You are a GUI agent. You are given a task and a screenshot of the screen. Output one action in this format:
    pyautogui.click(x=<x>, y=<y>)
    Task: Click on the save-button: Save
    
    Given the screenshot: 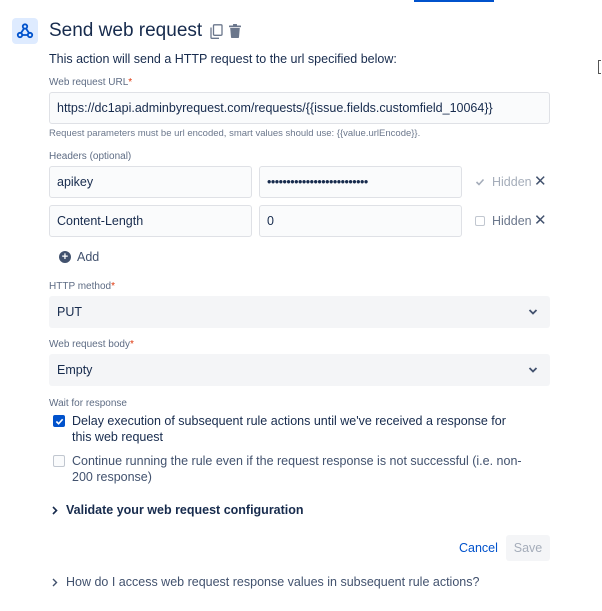 What is the action you would take?
    pyautogui.click(x=528, y=548)
    